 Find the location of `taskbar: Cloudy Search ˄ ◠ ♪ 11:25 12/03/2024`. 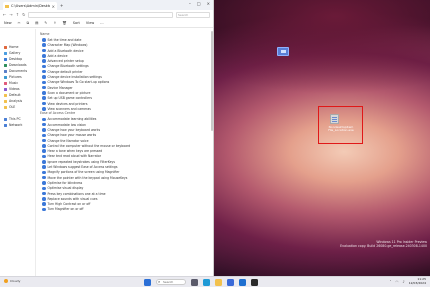

taskbar: Cloudy Search ˄ ◠ ♪ 11:25 12/03/2024 is located at coordinates (215, 281).